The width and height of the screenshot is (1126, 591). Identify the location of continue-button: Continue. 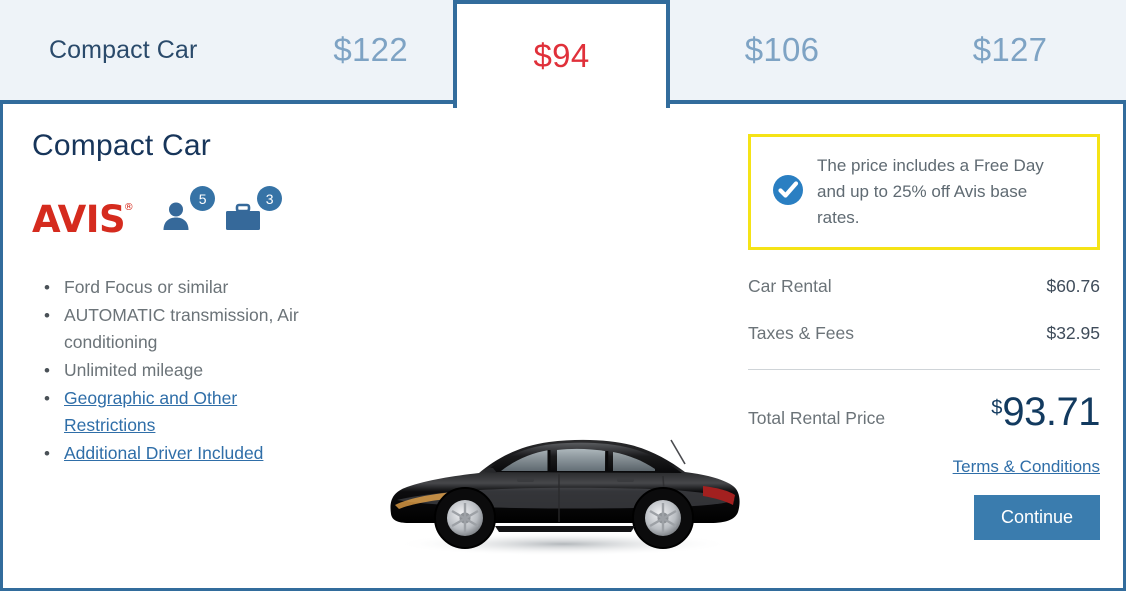
(1037, 517).